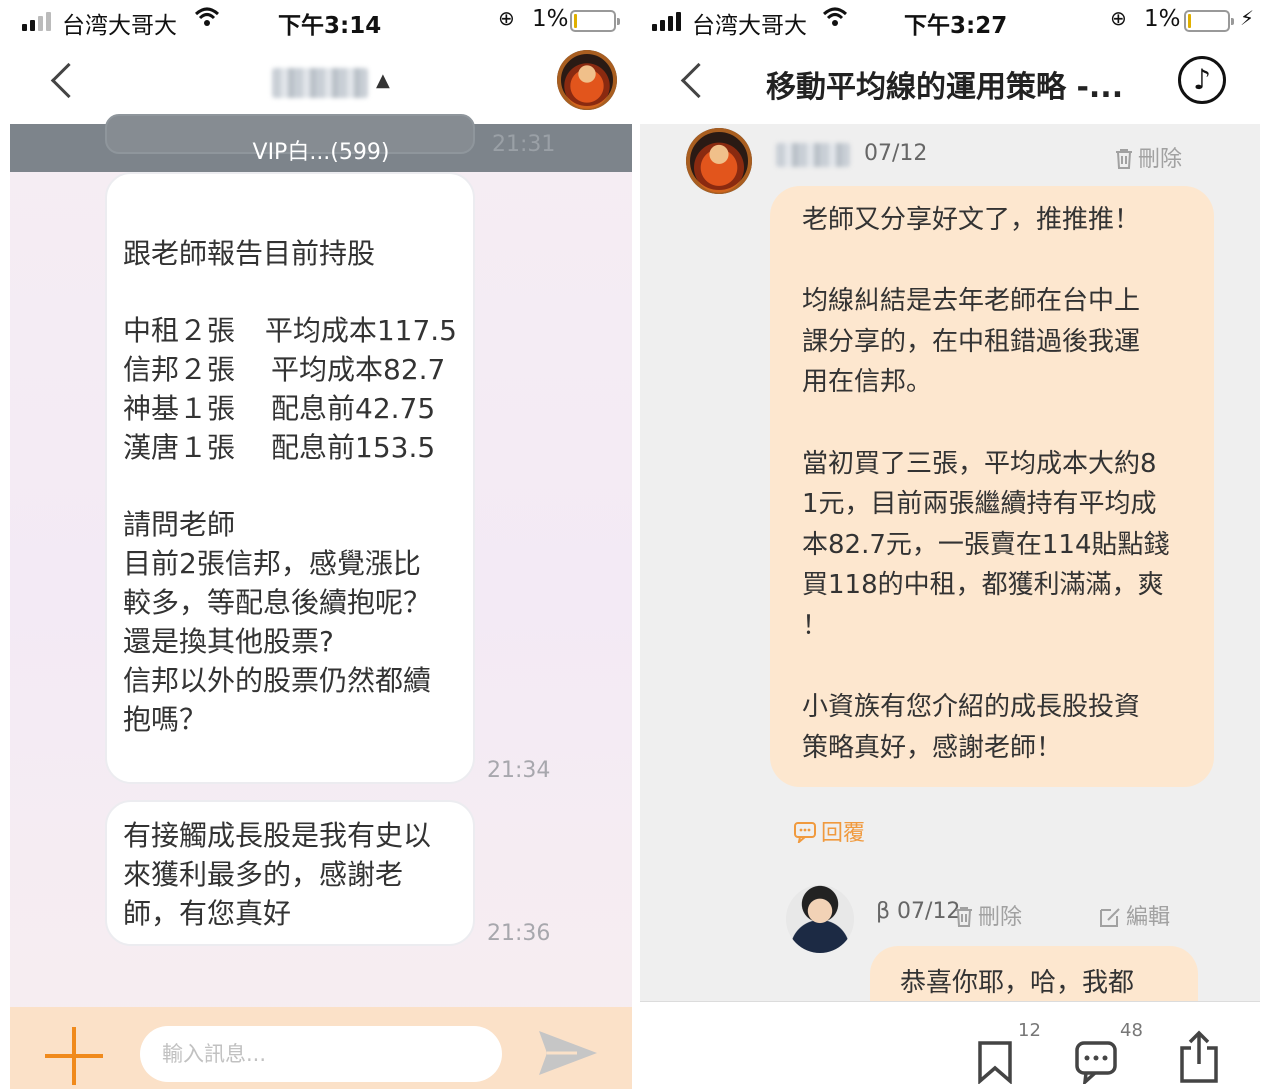 The width and height of the screenshot is (1280, 1089). I want to click on contact-avatar, so click(587, 80).